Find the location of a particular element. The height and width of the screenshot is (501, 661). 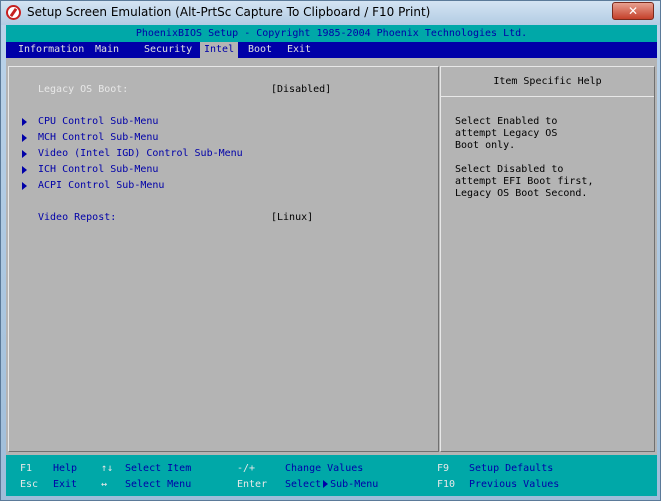

leftright-key: ↔ is located at coordinates (104, 484).